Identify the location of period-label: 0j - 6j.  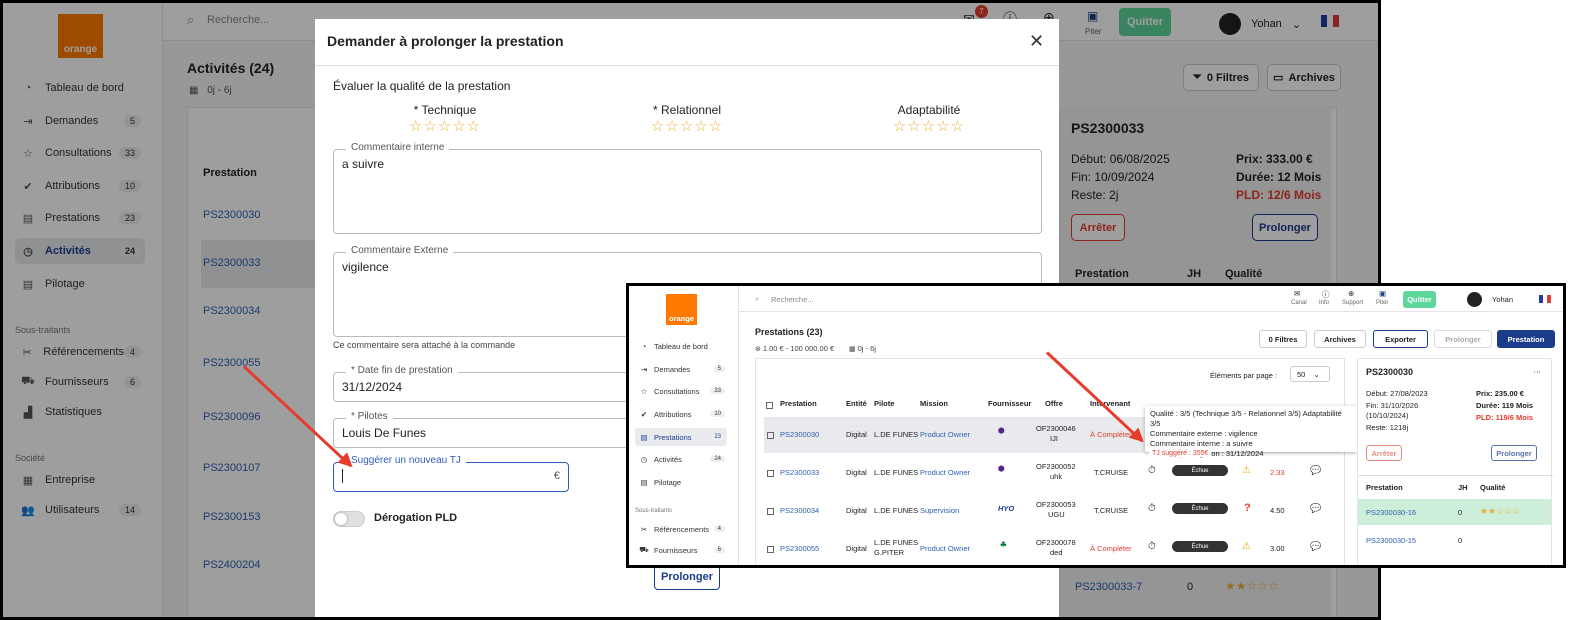
(866, 348).